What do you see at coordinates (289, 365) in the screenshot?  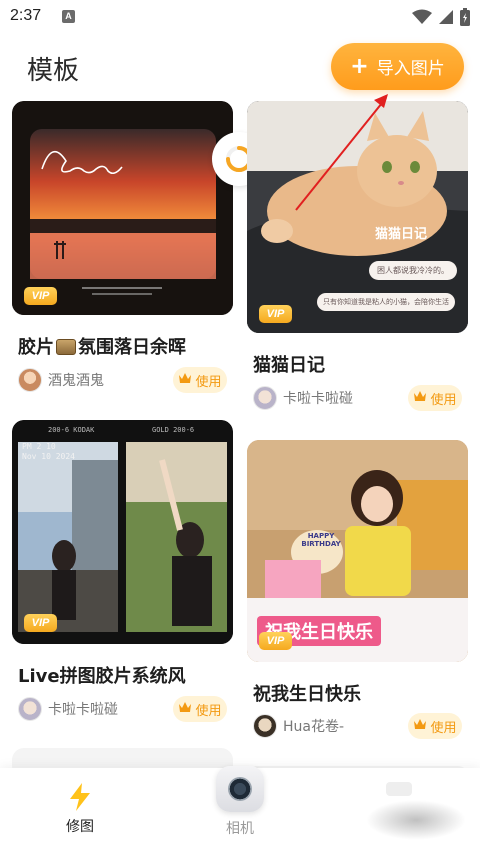 I see `template-title: 猫猫日记` at bounding box center [289, 365].